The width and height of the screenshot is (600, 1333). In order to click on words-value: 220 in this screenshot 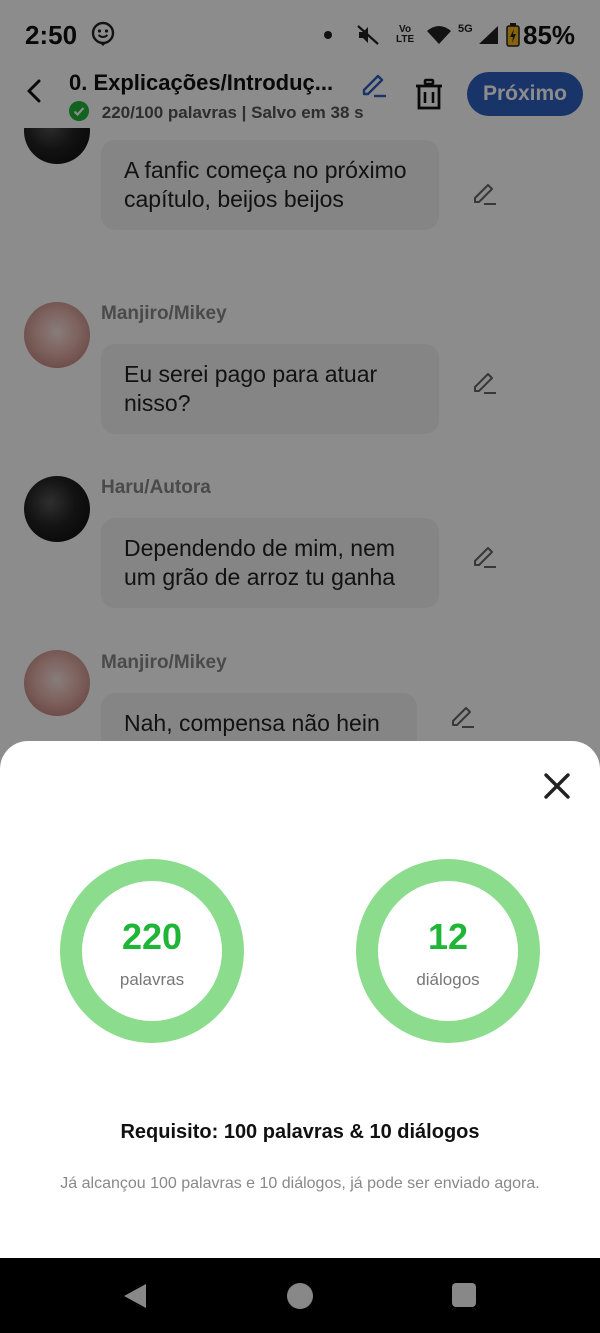, I will do `click(152, 936)`.